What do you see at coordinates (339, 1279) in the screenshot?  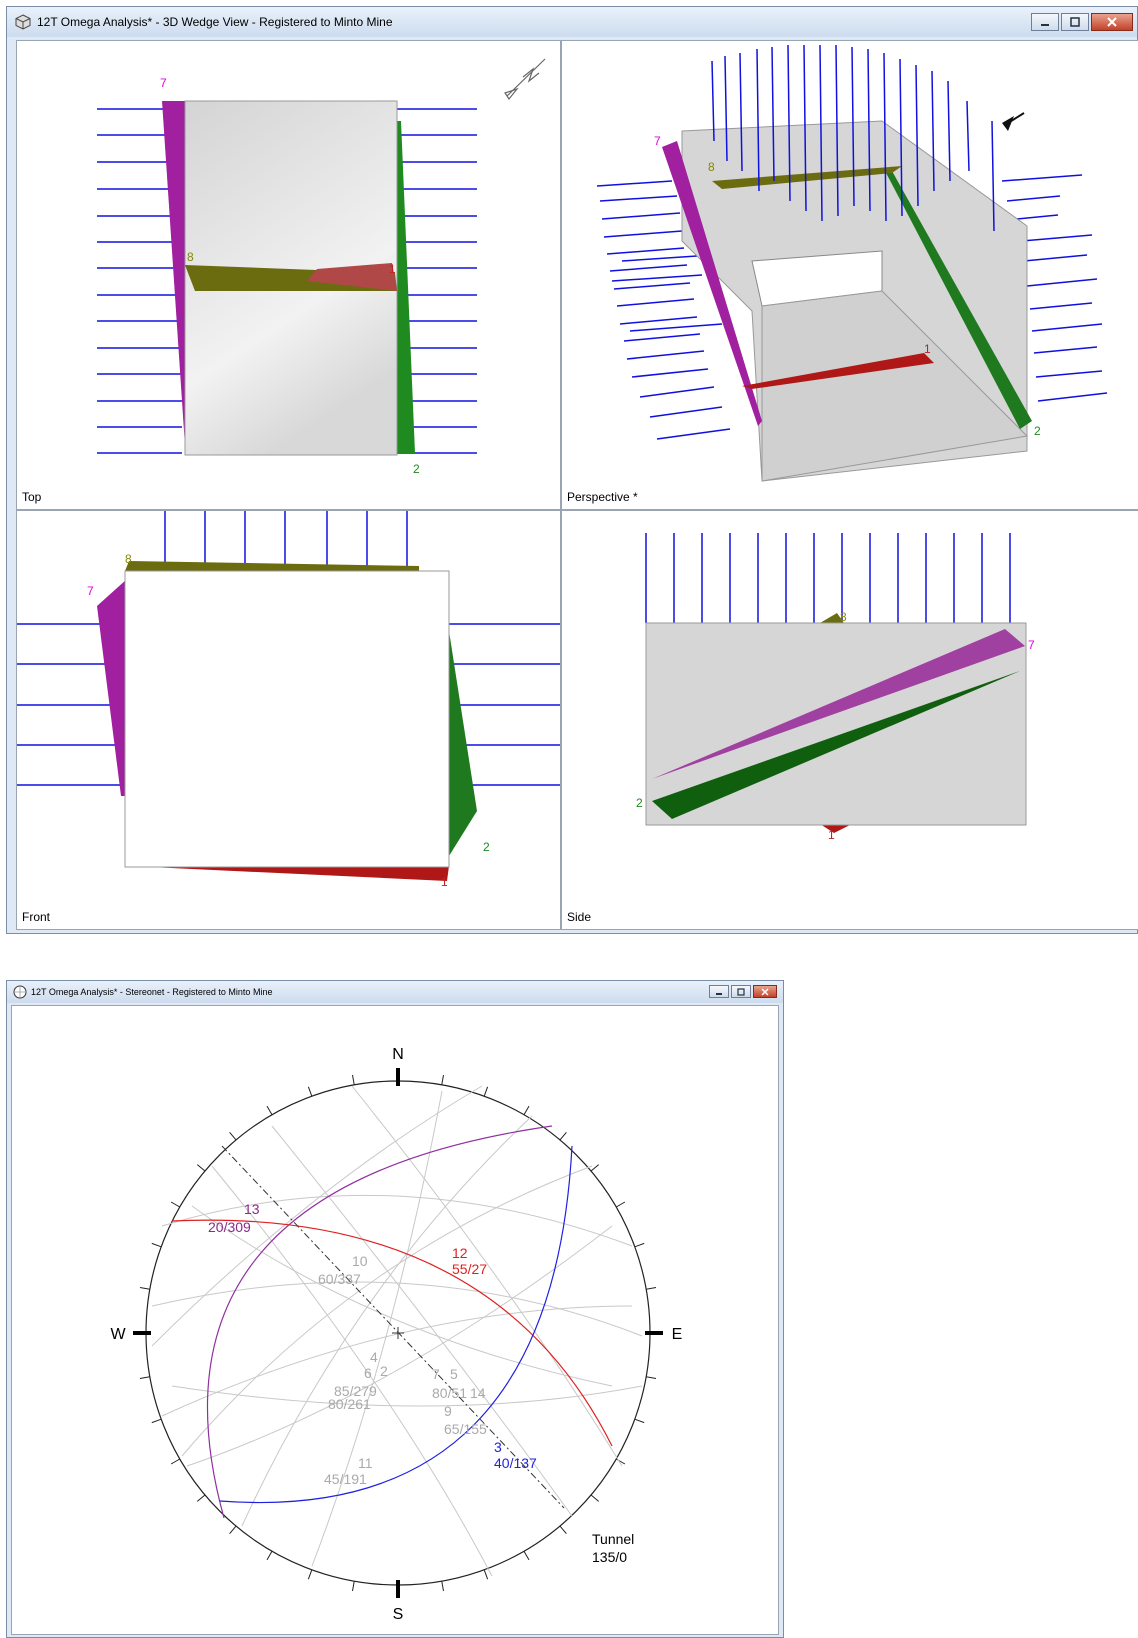 I see `label-10-value: 60/337` at bounding box center [339, 1279].